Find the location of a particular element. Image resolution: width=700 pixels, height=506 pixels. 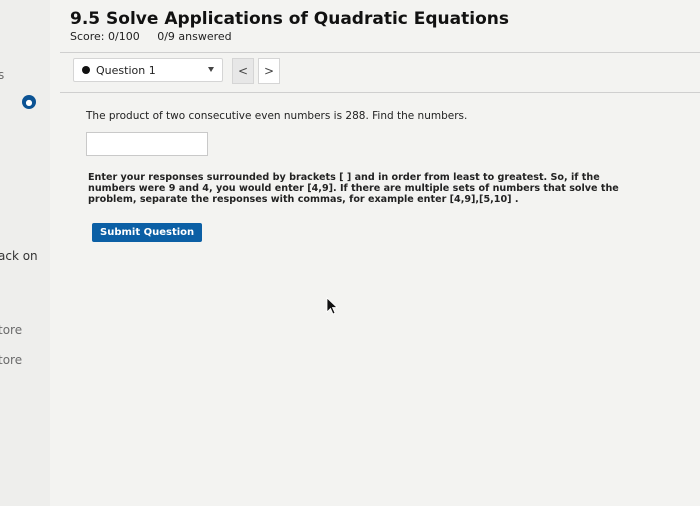

previous-question-button: < is located at coordinates (243, 71).